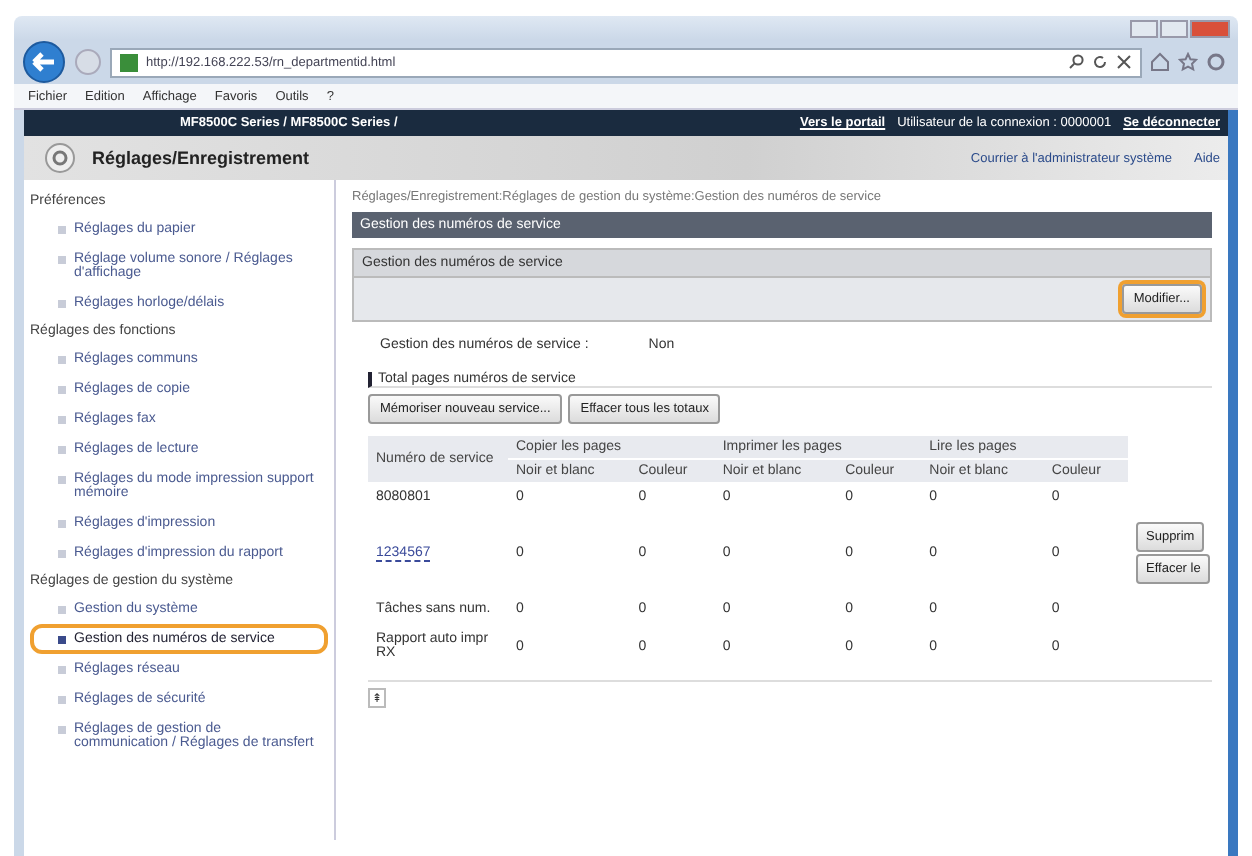 The width and height of the screenshot is (1252, 856). I want to click on gear-icon, so click(60, 158).